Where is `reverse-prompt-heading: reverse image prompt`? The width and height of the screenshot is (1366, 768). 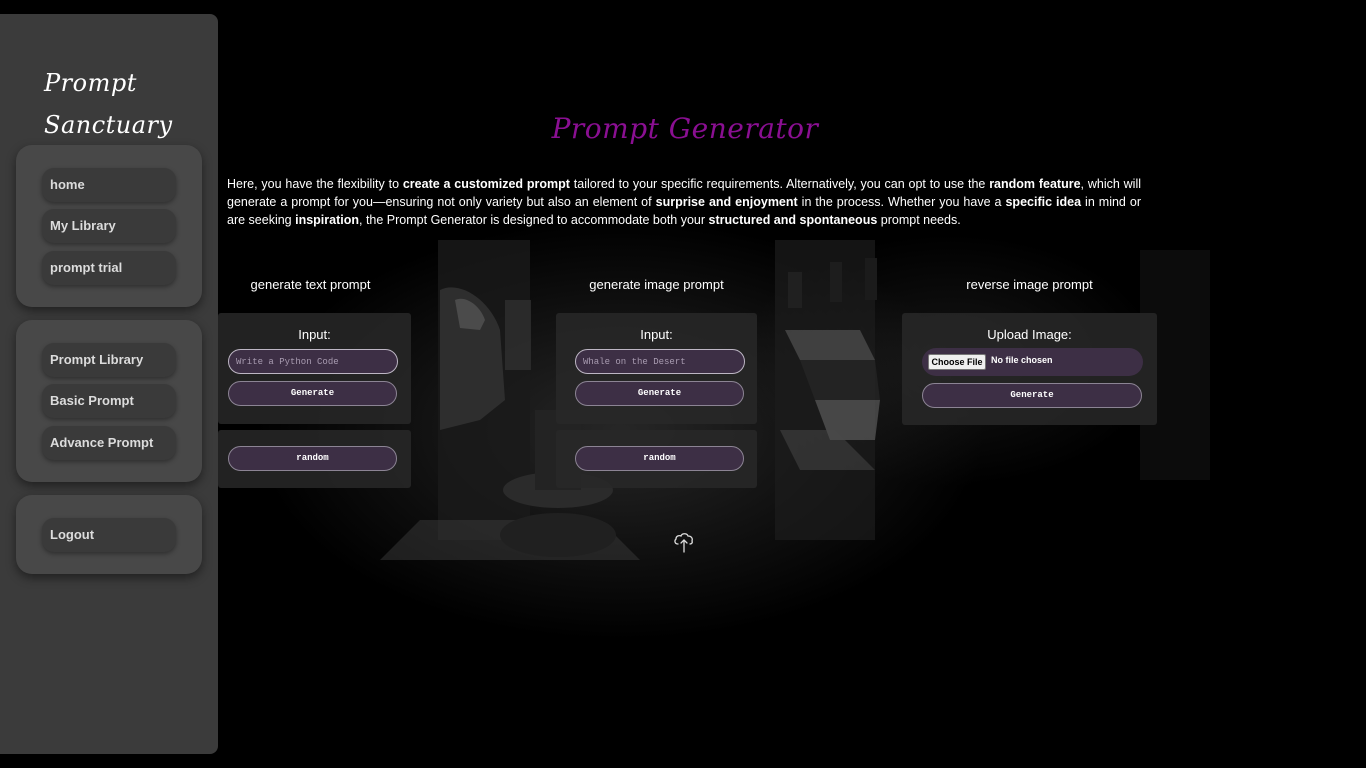
reverse-prompt-heading: reverse image prompt is located at coordinates (1029, 284).